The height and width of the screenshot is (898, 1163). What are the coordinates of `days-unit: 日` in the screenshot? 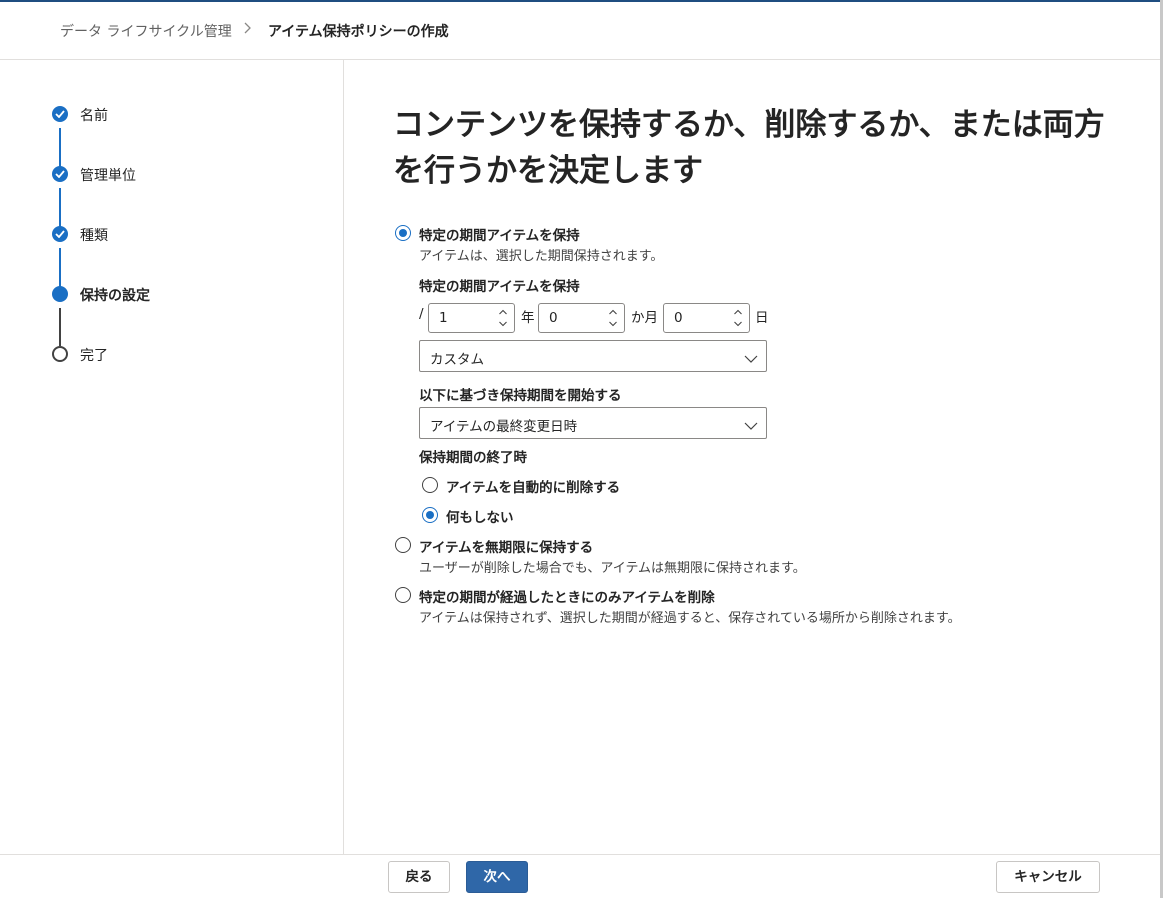 It's located at (762, 318).